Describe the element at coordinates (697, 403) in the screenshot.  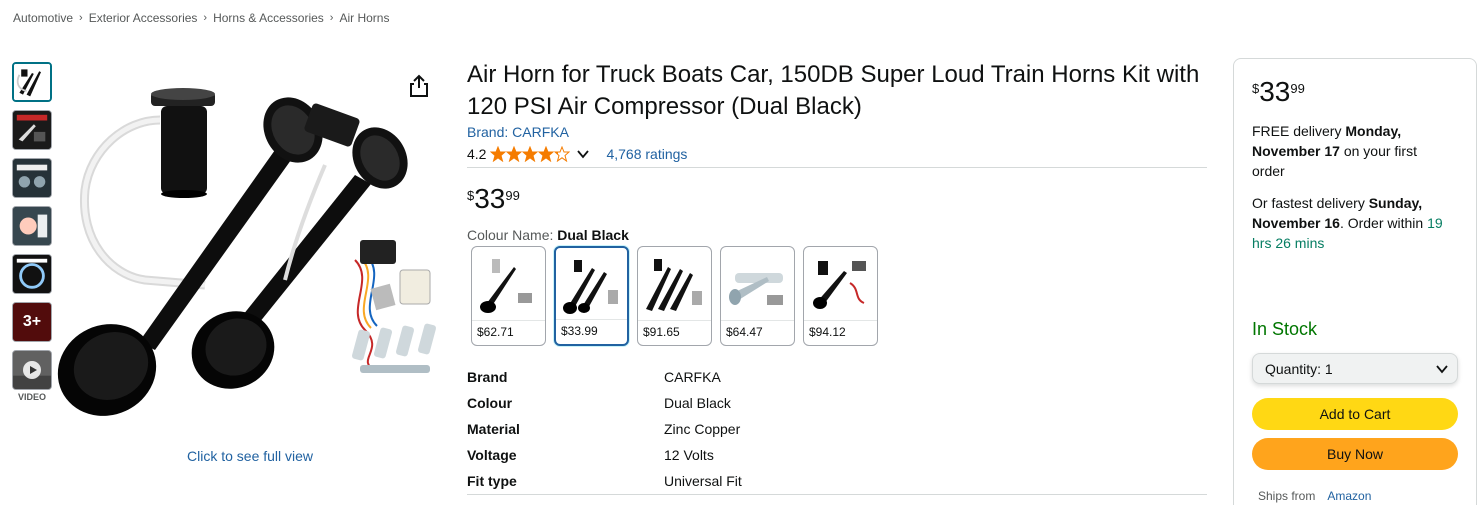
I see `spec-value: Dual Black` at that location.